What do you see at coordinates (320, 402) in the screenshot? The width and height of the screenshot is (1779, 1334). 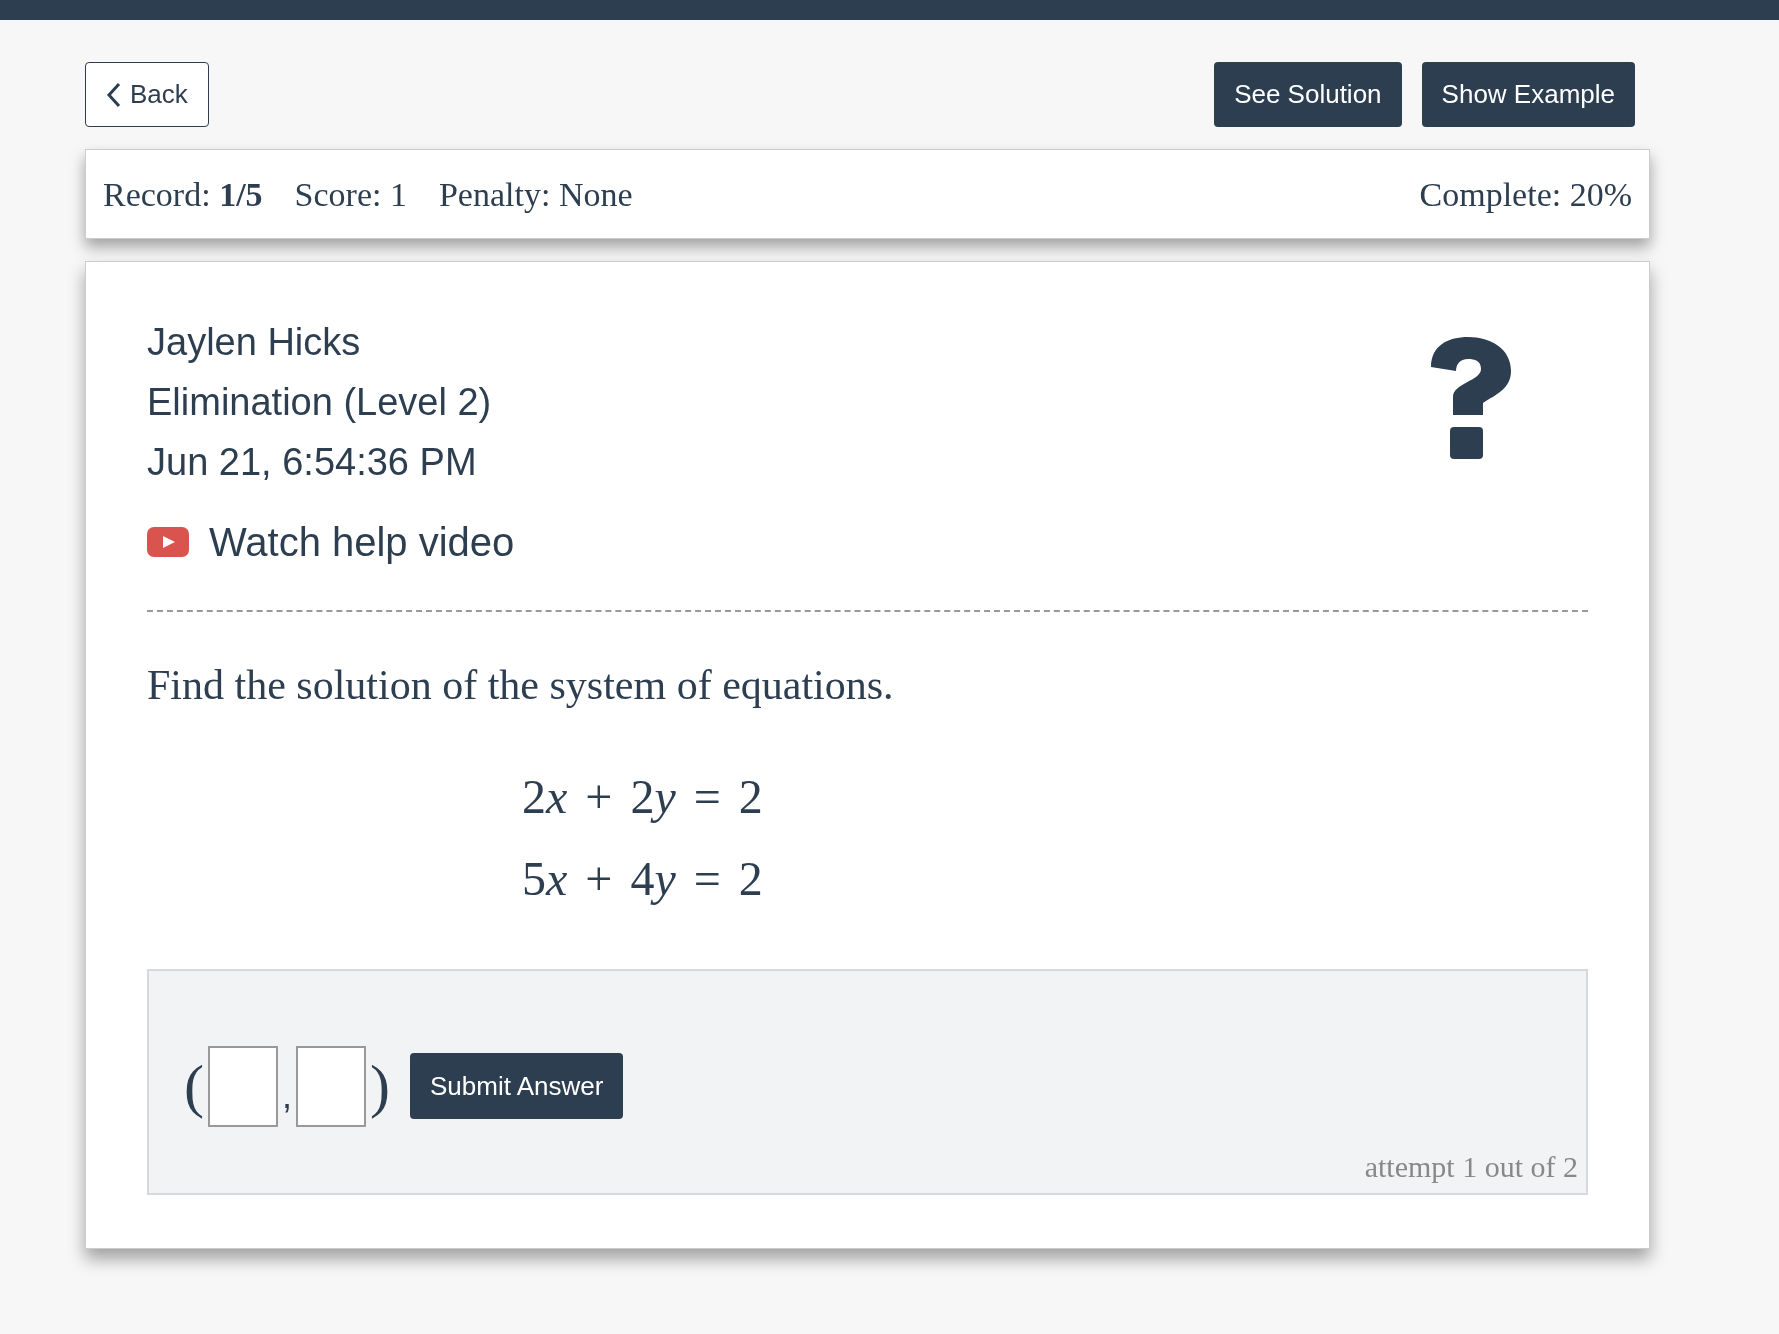 I see `topic-text: Elimination (Level 2)` at bounding box center [320, 402].